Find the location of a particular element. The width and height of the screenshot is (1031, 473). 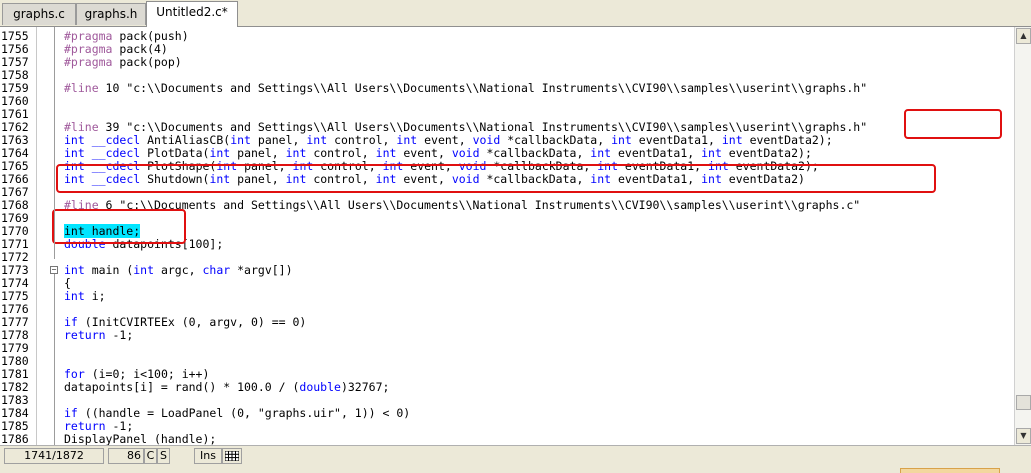

scroll-up-button: ▲ is located at coordinates (1023, 36).